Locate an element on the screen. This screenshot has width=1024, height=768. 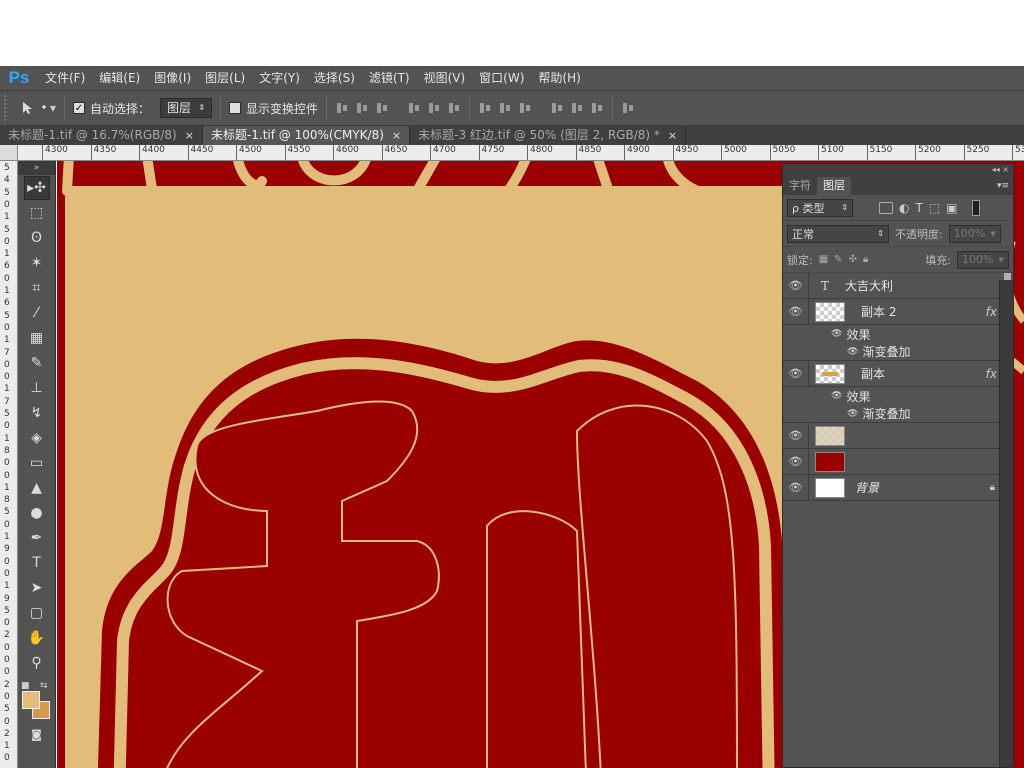
quick-mask-icon: ◙ is located at coordinates (37, 734).